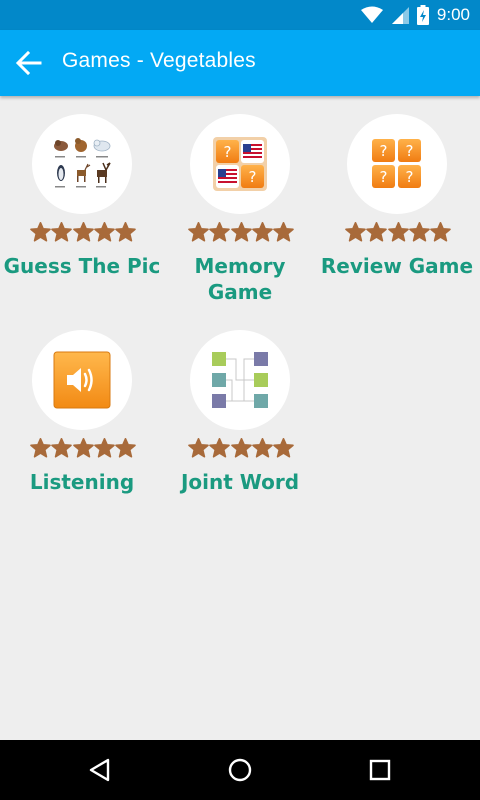 The height and width of the screenshot is (800, 480). I want to click on game-tile-memory-game: ? ? Memory Game, so click(240, 201).